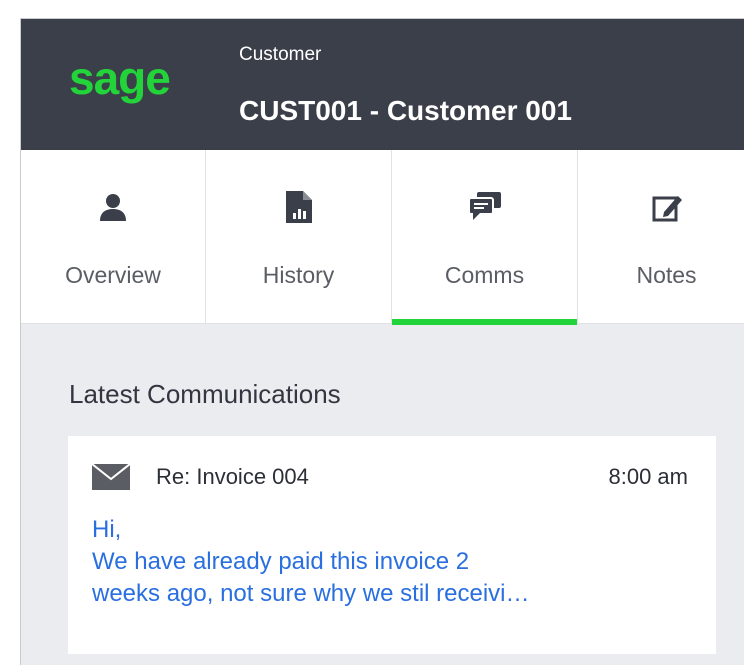  I want to click on tab-history: History, so click(299, 237).